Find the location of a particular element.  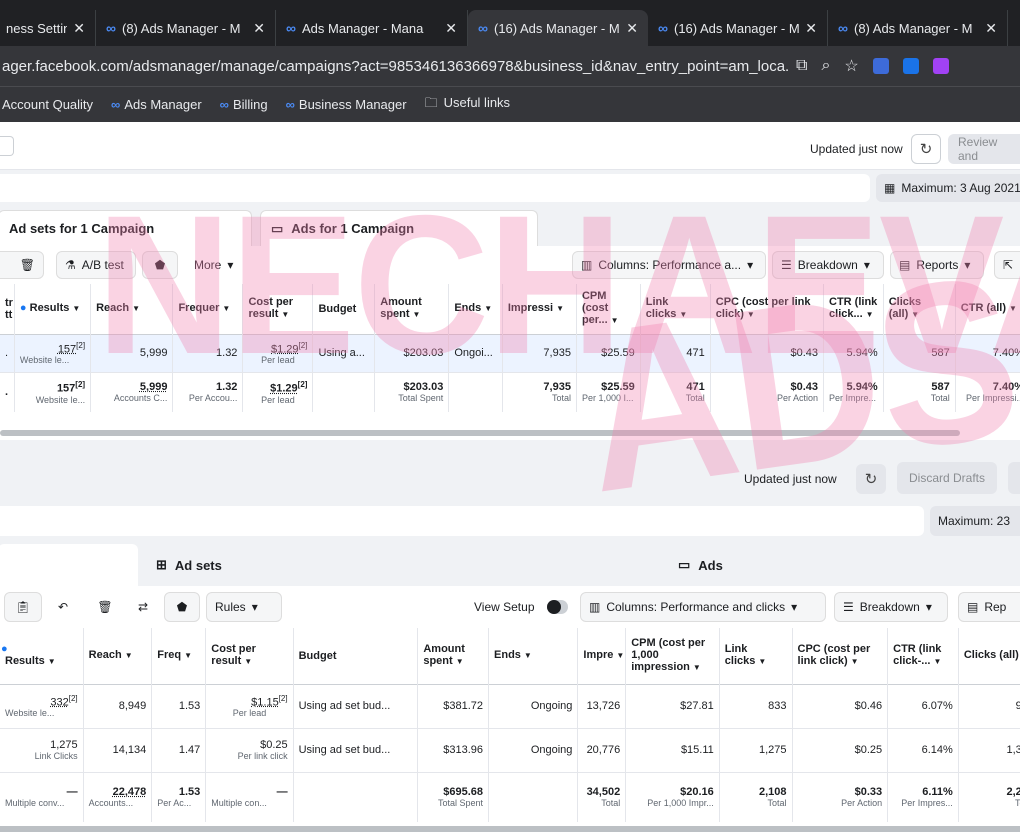

ab-test-button: ⇄ is located at coordinates (143, 607).